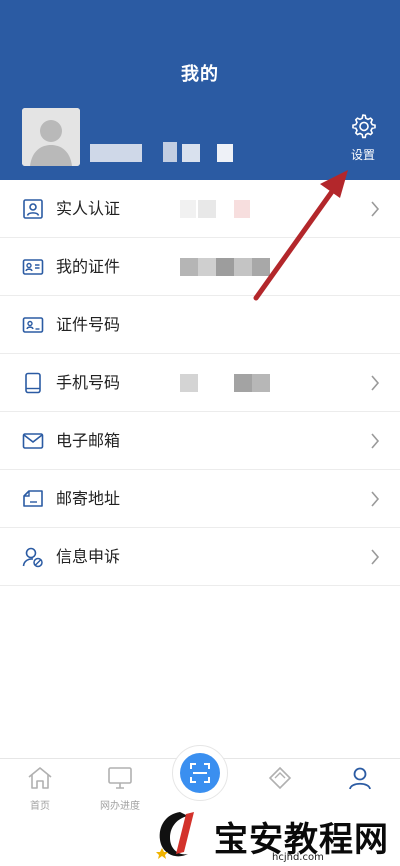 This screenshot has width=400, height=866. What do you see at coordinates (300, 235) in the screenshot?
I see `annotation-arrow` at bounding box center [300, 235].